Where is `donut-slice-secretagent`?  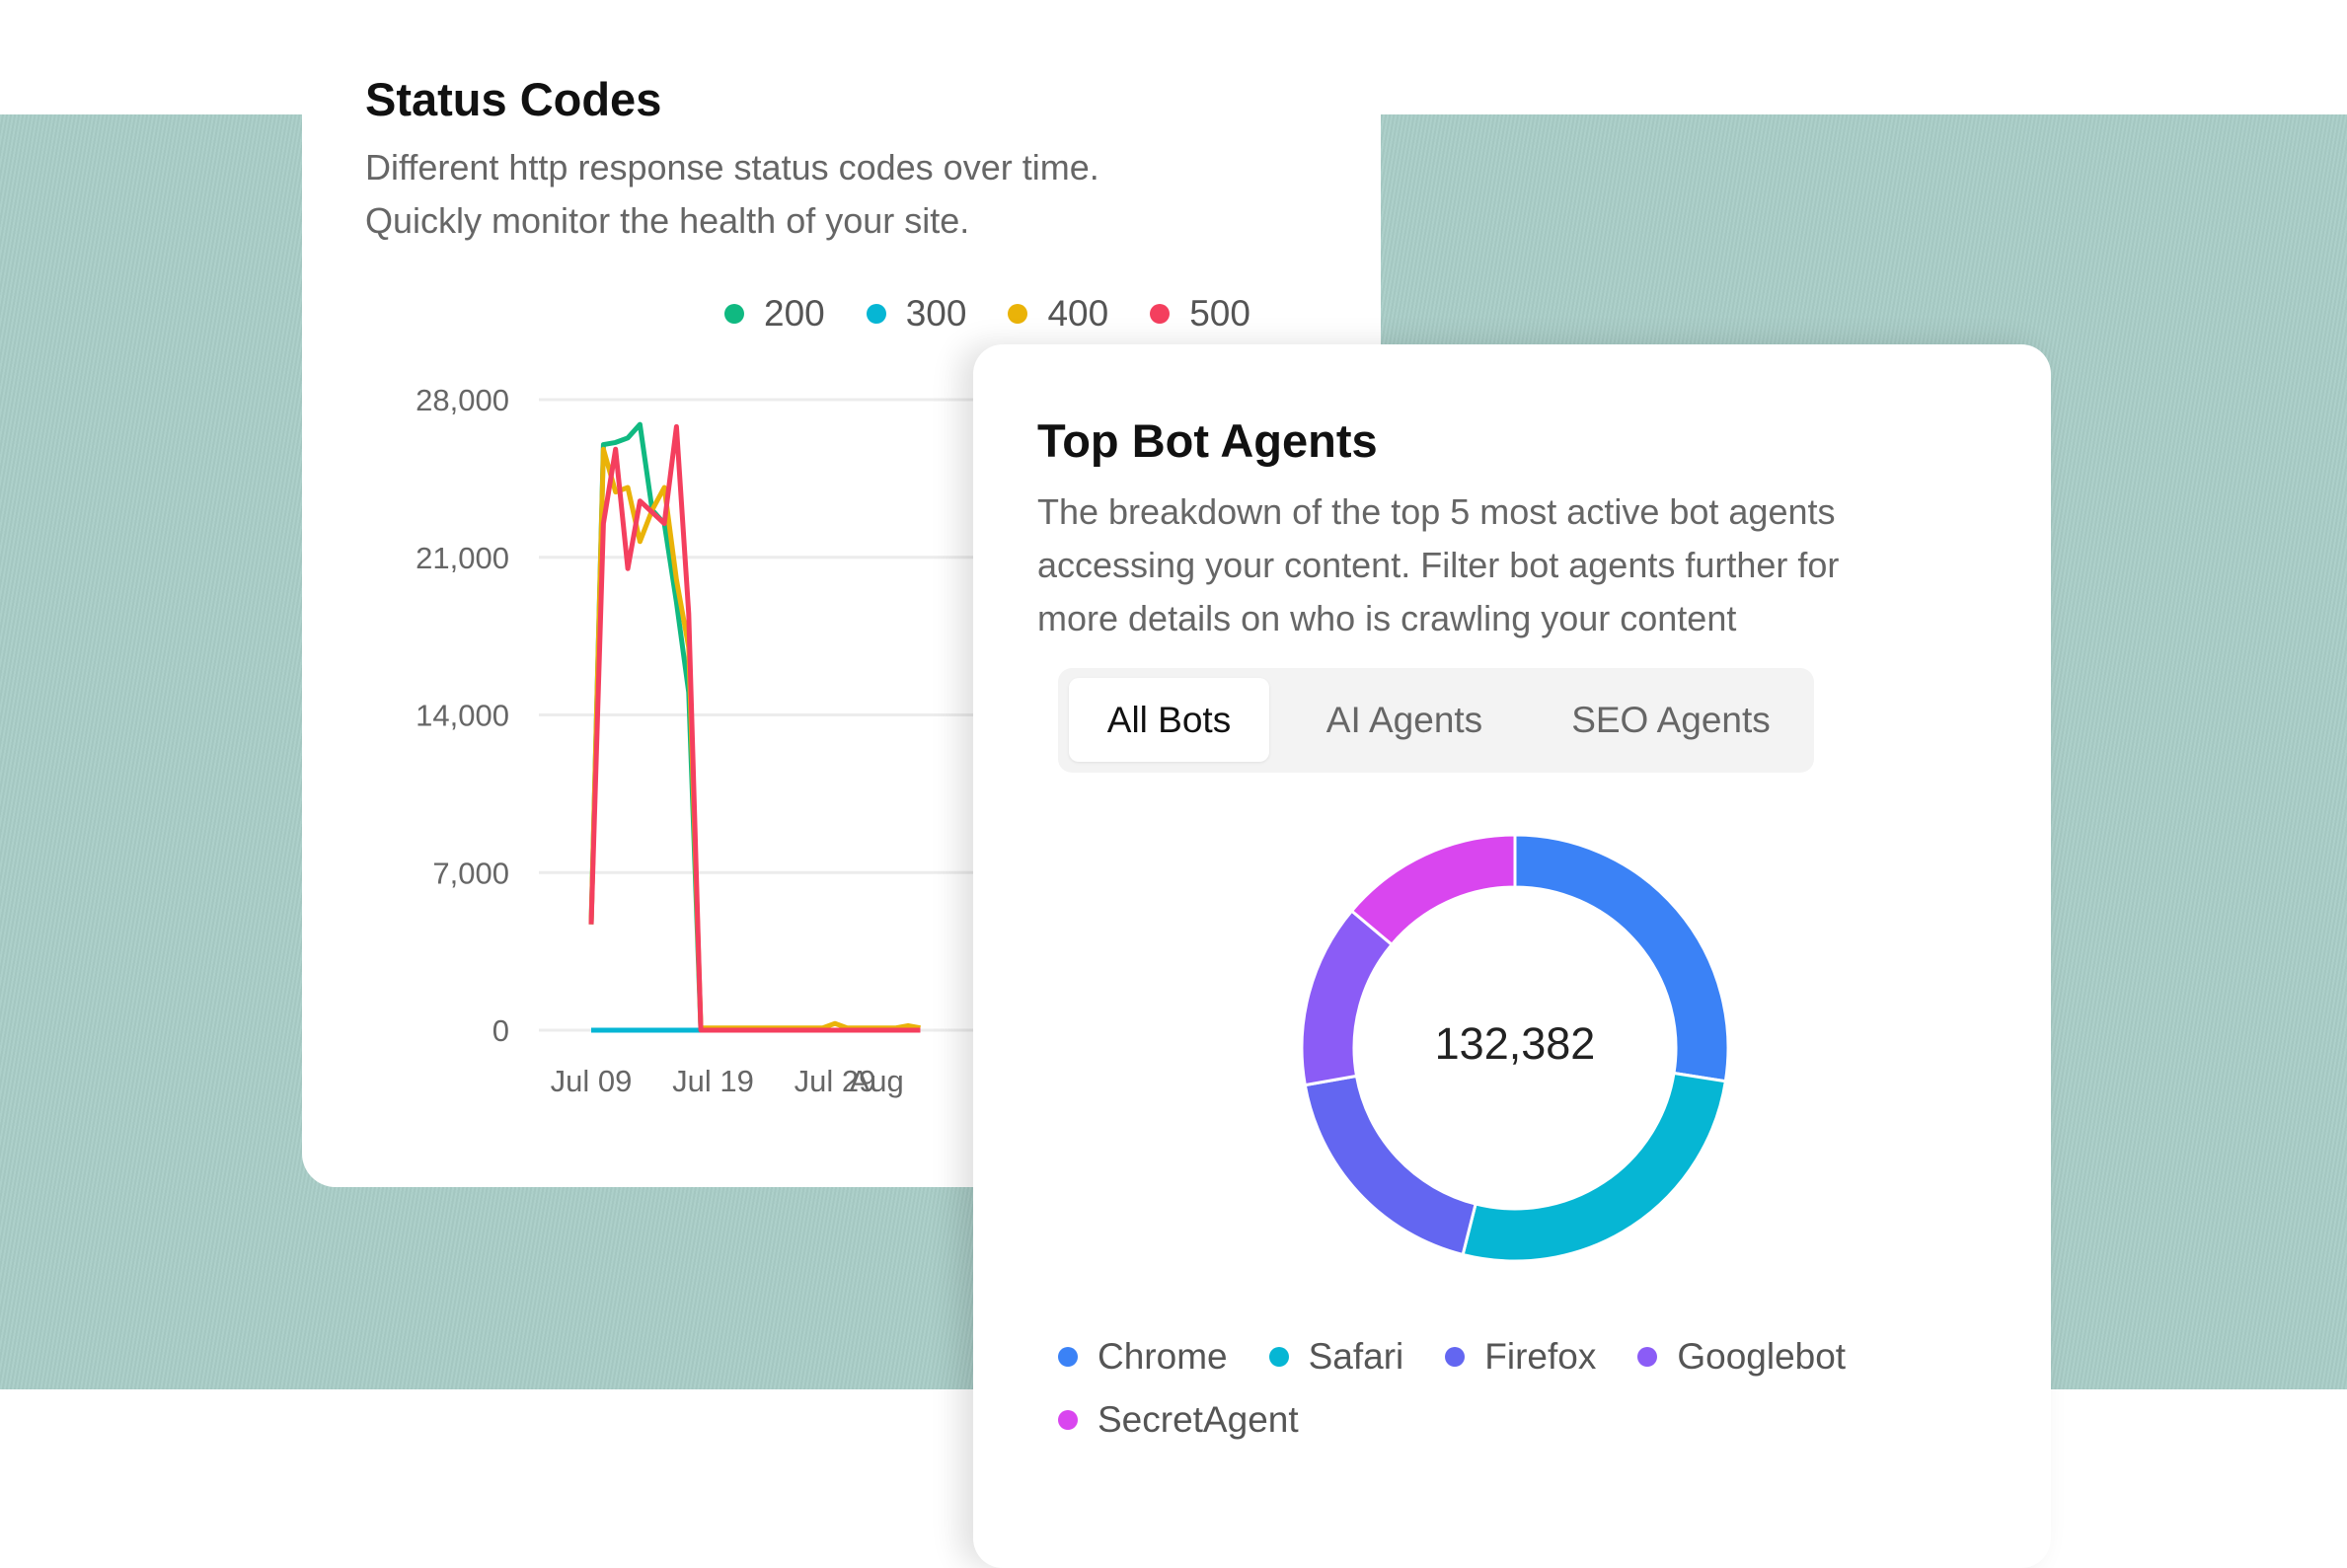
donut-slice-secretagent is located at coordinates (1433, 890).